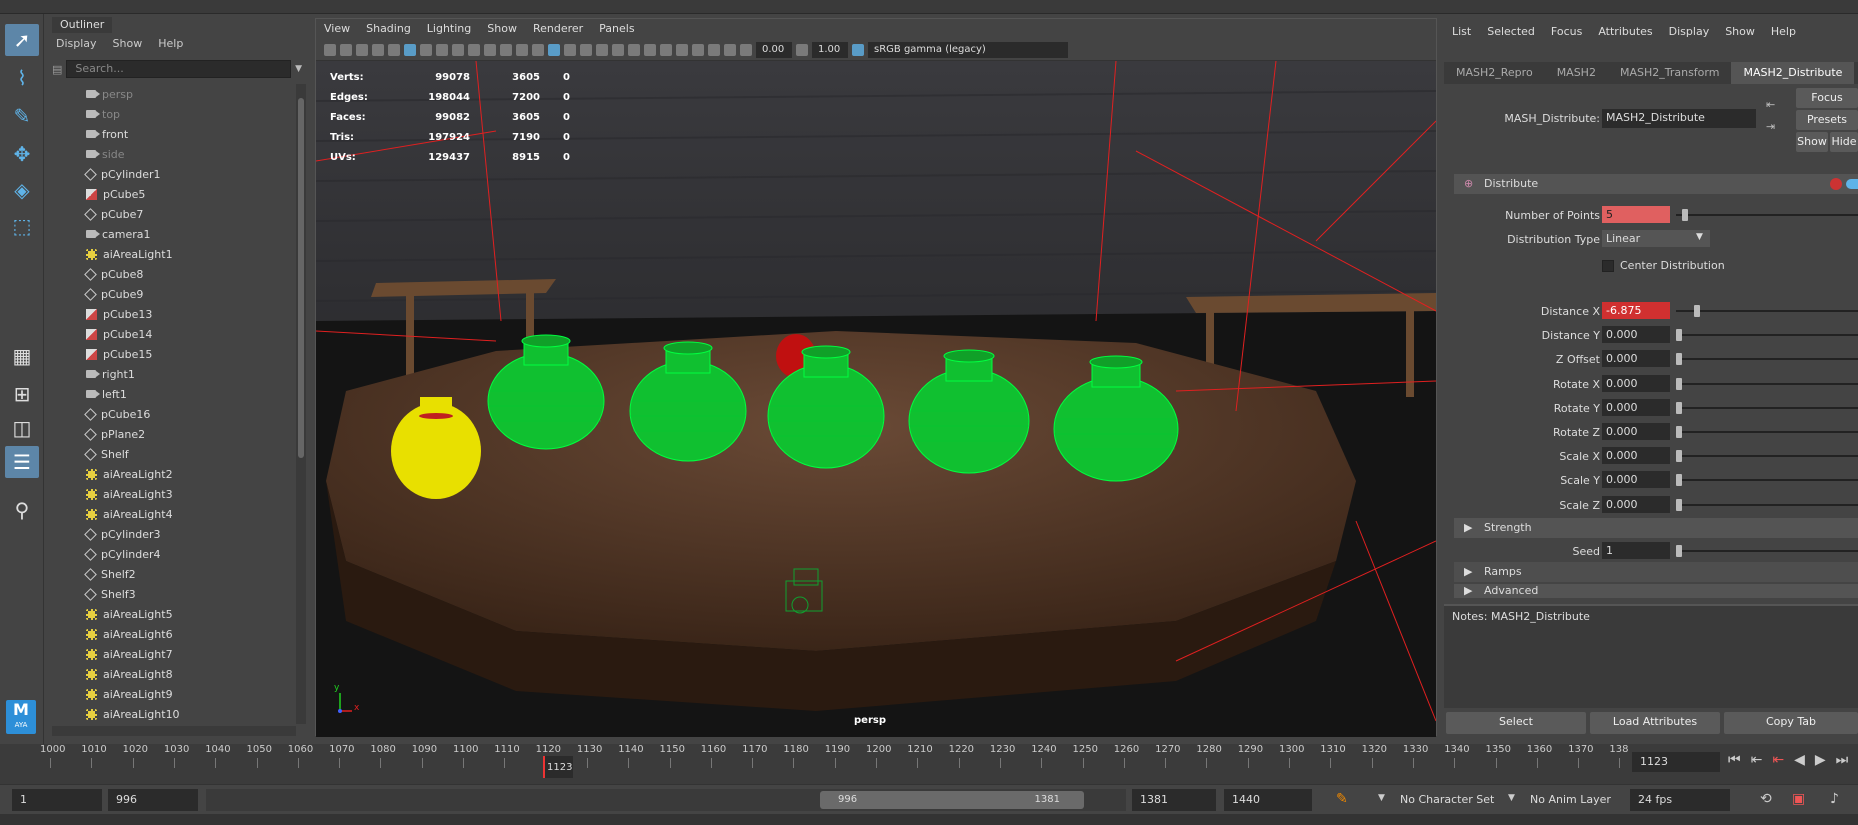  Describe the element at coordinates (616, 29) in the screenshot. I see `vp-menu-panels: Panels` at that location.